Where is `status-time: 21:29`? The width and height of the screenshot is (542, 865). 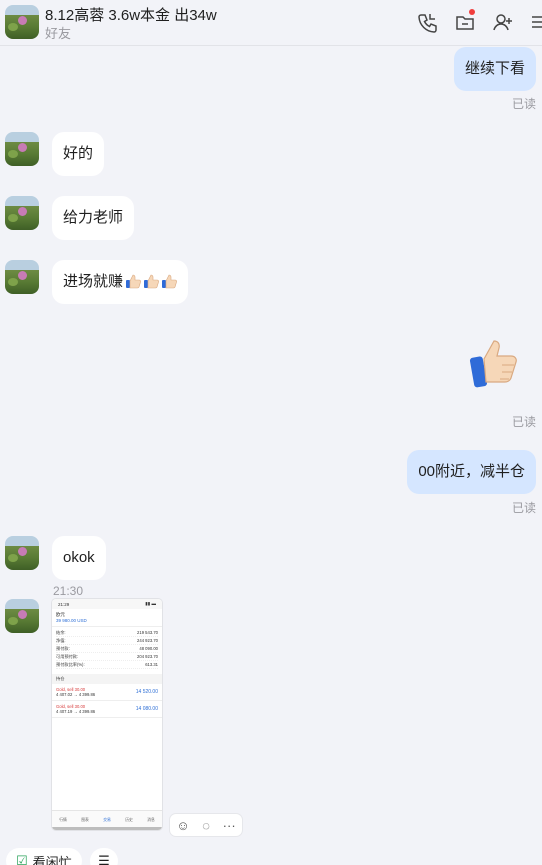
status-time: 21:29 is located at coordinates (64, 604).